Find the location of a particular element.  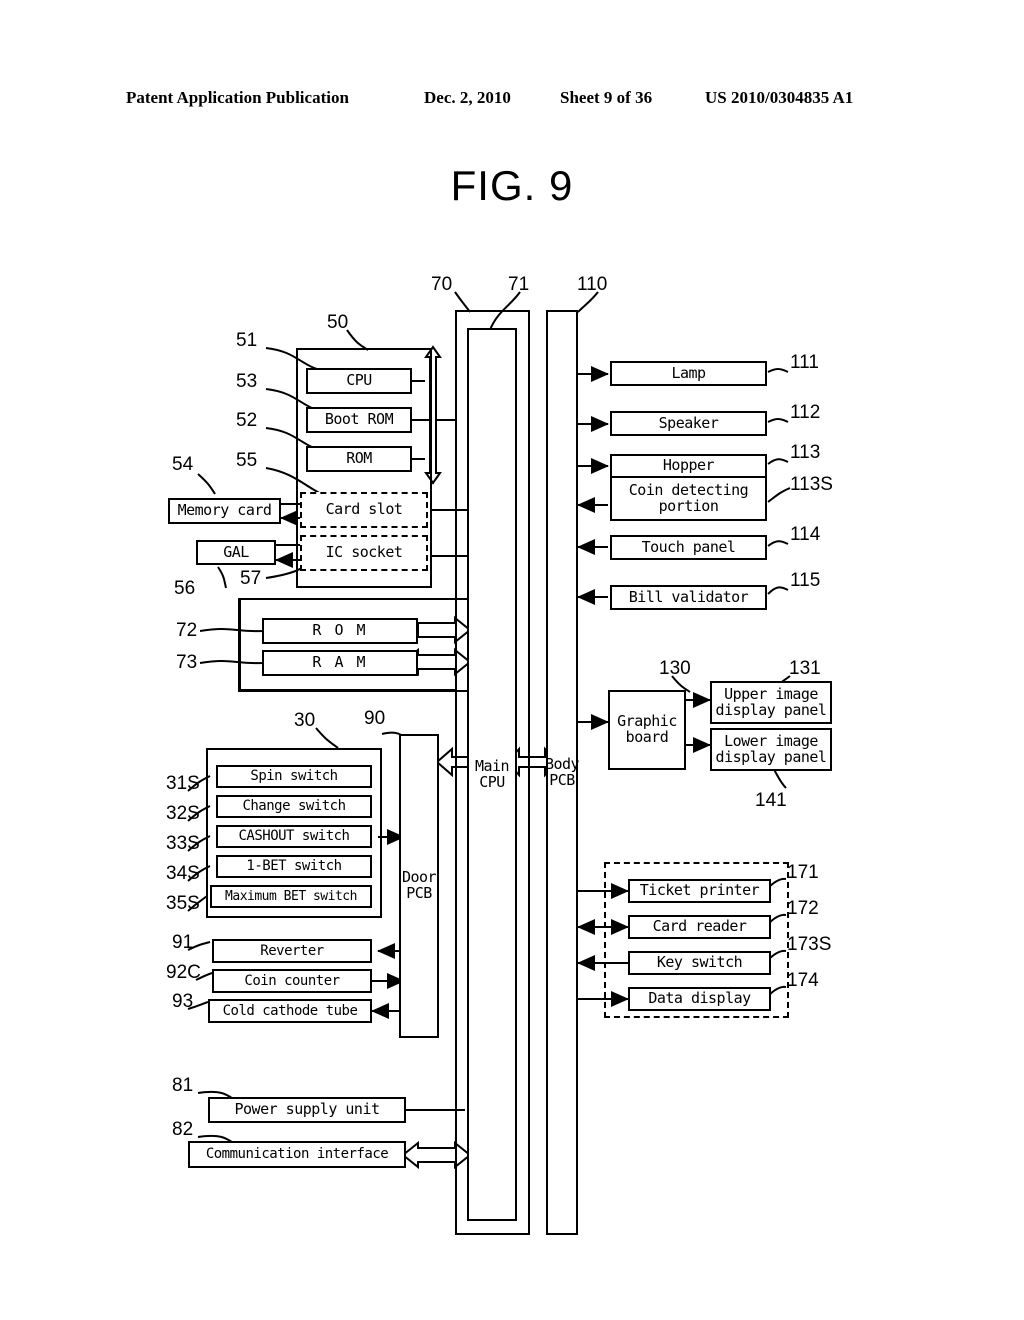

main-cpu-bar: Main CPU is located at coordinates (492, 774).